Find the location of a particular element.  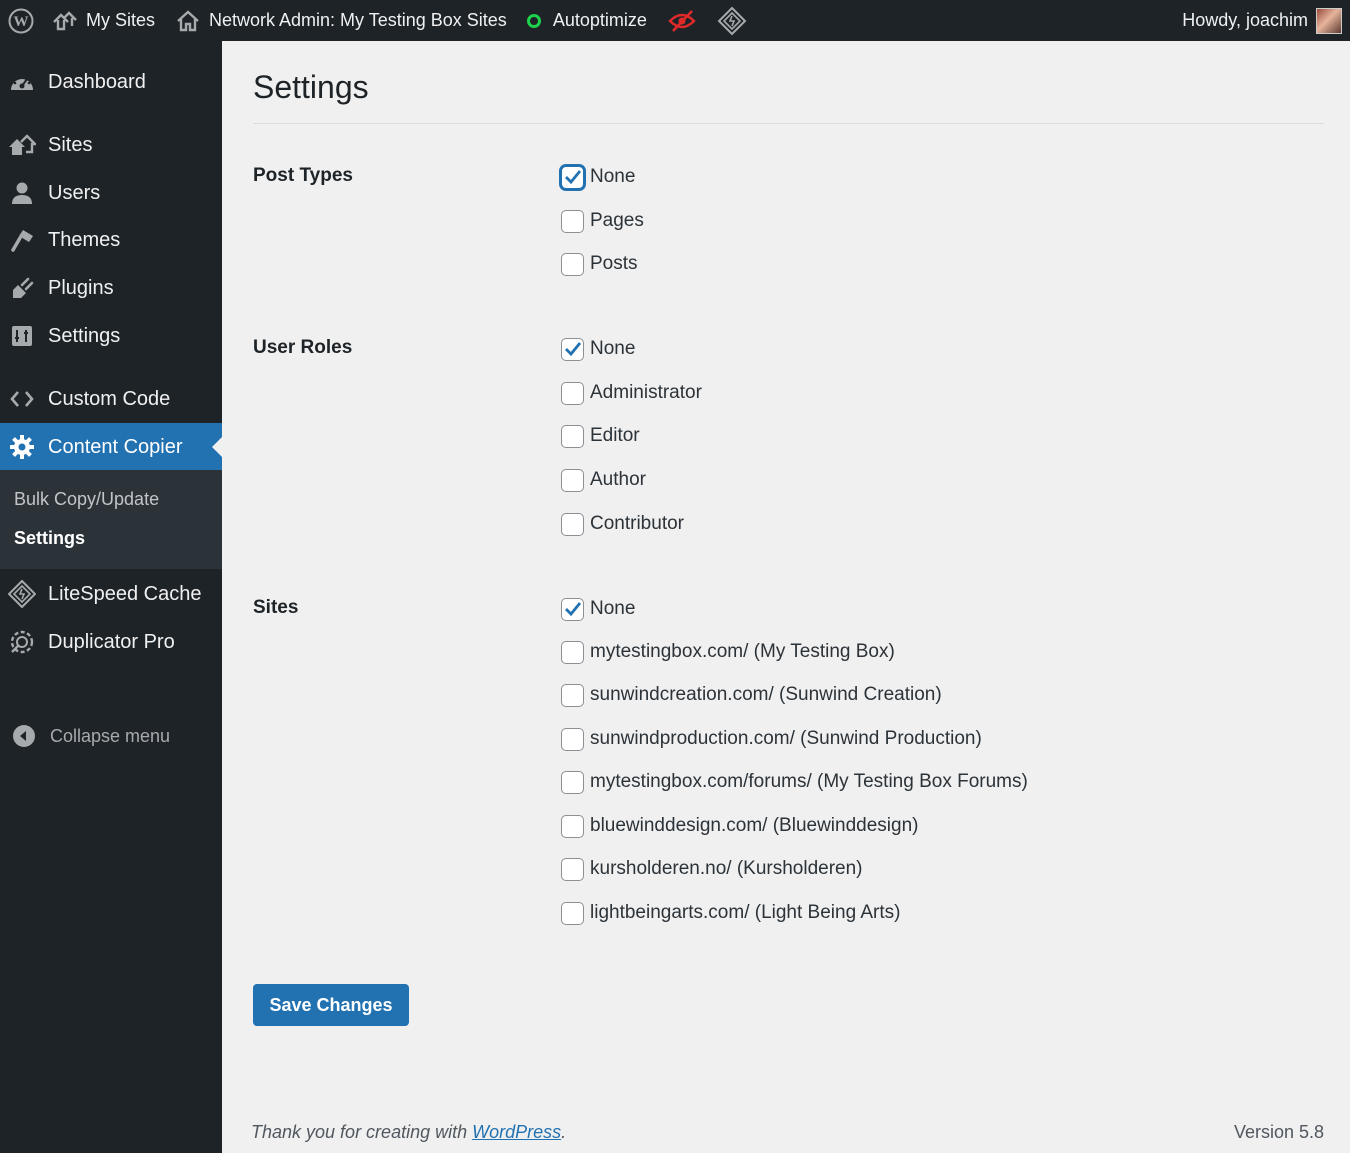

sidebar-item-custom-code: Custom Code is located at coordinates (111, 399).